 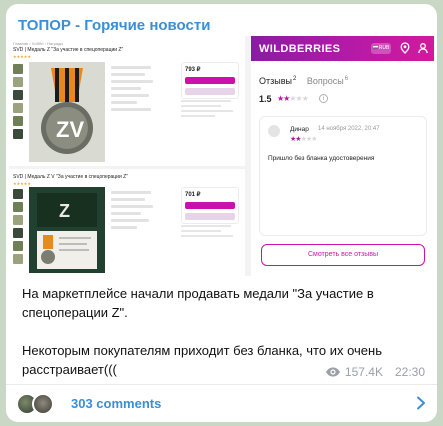 I want to click on medal-illustration: ZV, so click(x=67, y=112).